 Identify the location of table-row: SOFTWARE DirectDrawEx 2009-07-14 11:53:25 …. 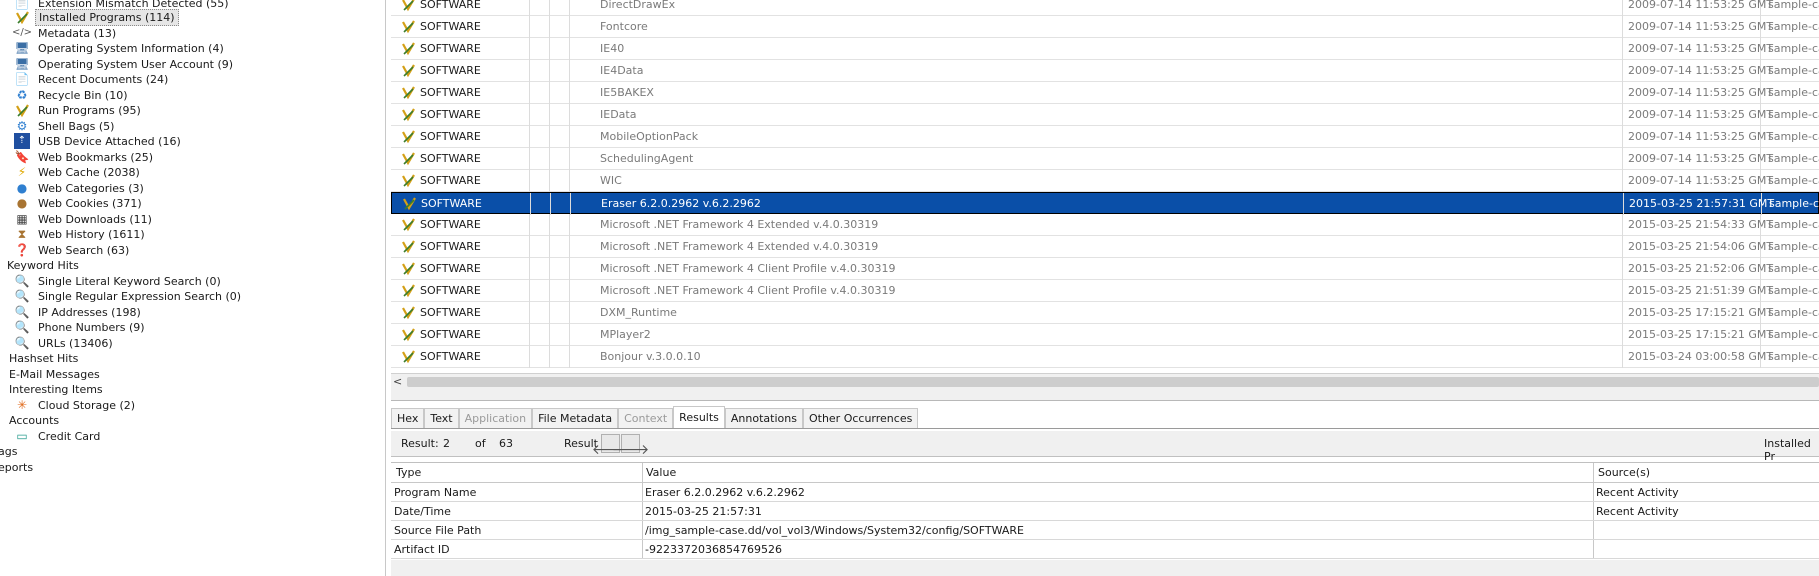
(1105, 8).